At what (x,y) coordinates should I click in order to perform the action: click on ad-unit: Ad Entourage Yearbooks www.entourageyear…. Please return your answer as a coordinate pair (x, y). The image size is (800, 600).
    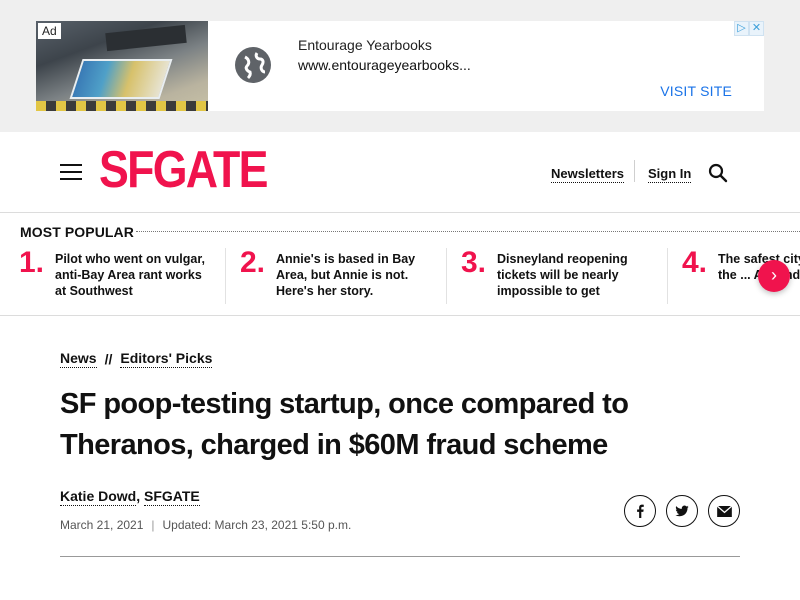
    Looking at the image, I should click on (400, 66).